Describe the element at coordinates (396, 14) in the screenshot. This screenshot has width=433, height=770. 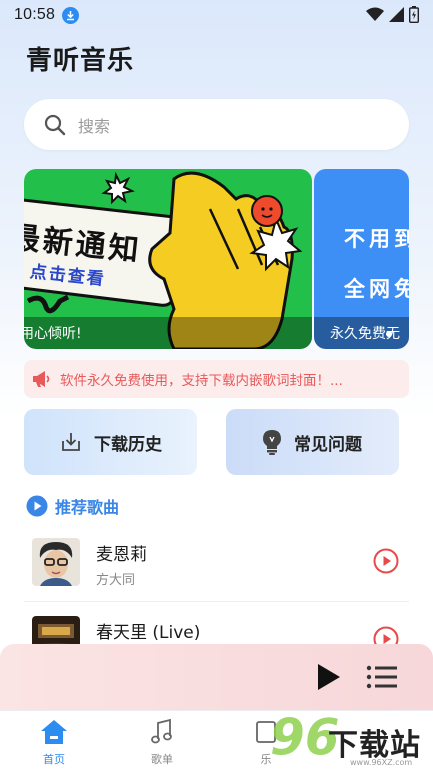
I see `signal-icon` at that location.